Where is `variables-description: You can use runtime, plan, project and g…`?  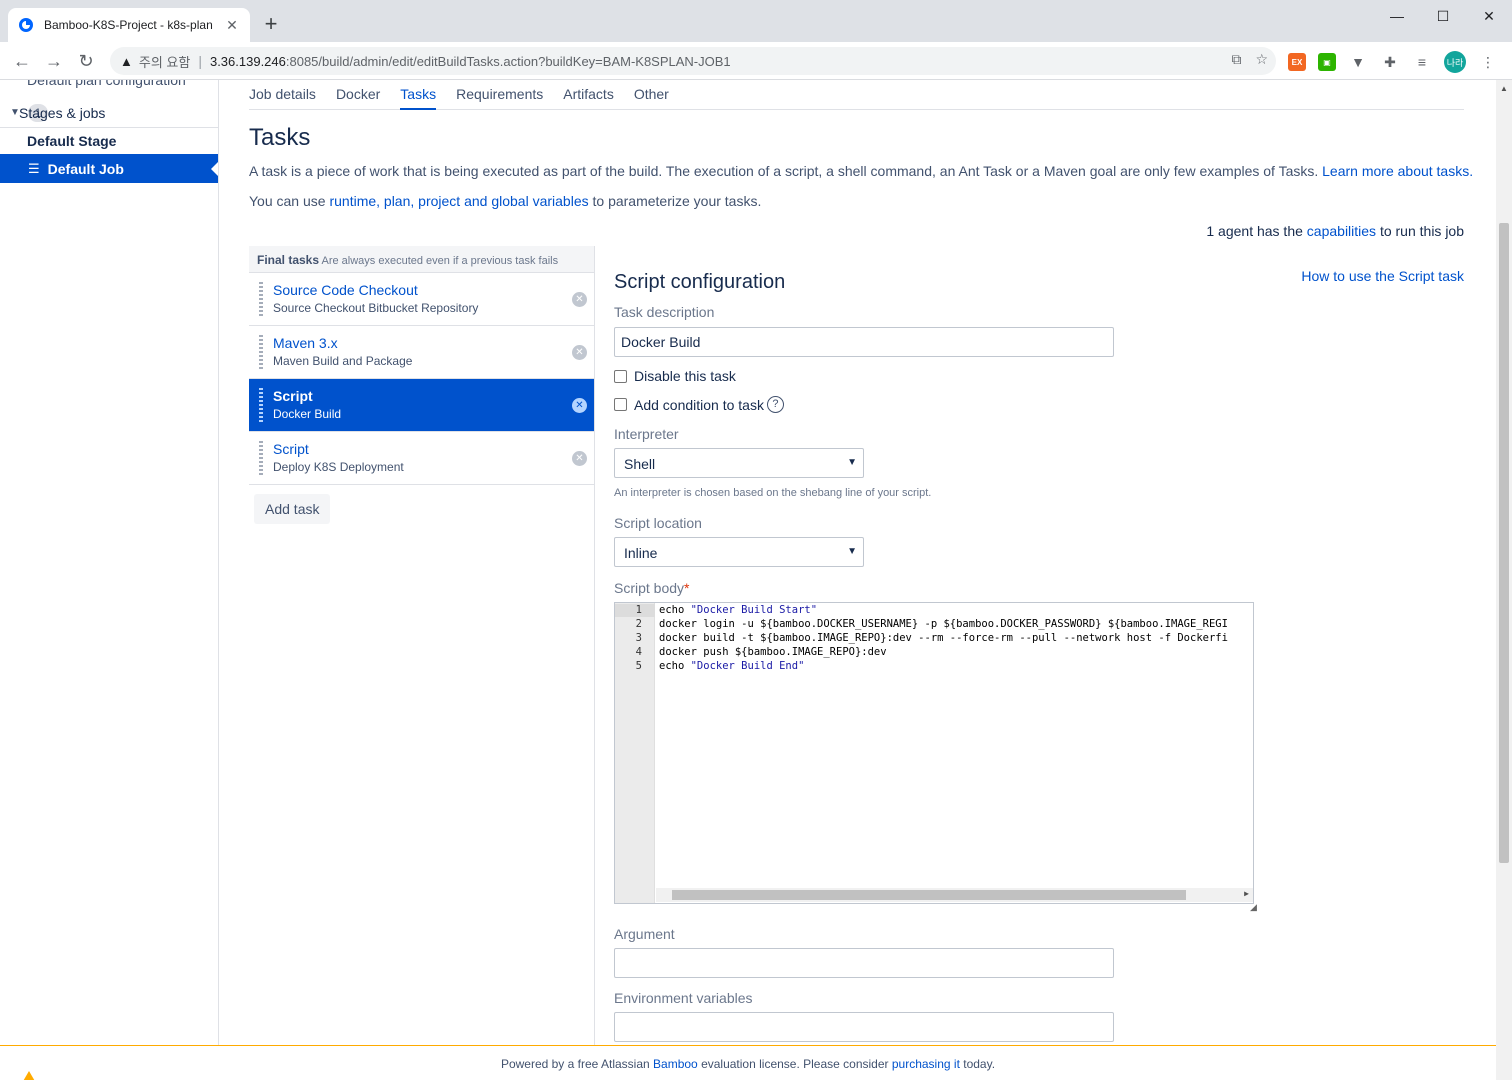 variables-description: You can use runtime, plan, project and g… is located at coordinates (505, 201).